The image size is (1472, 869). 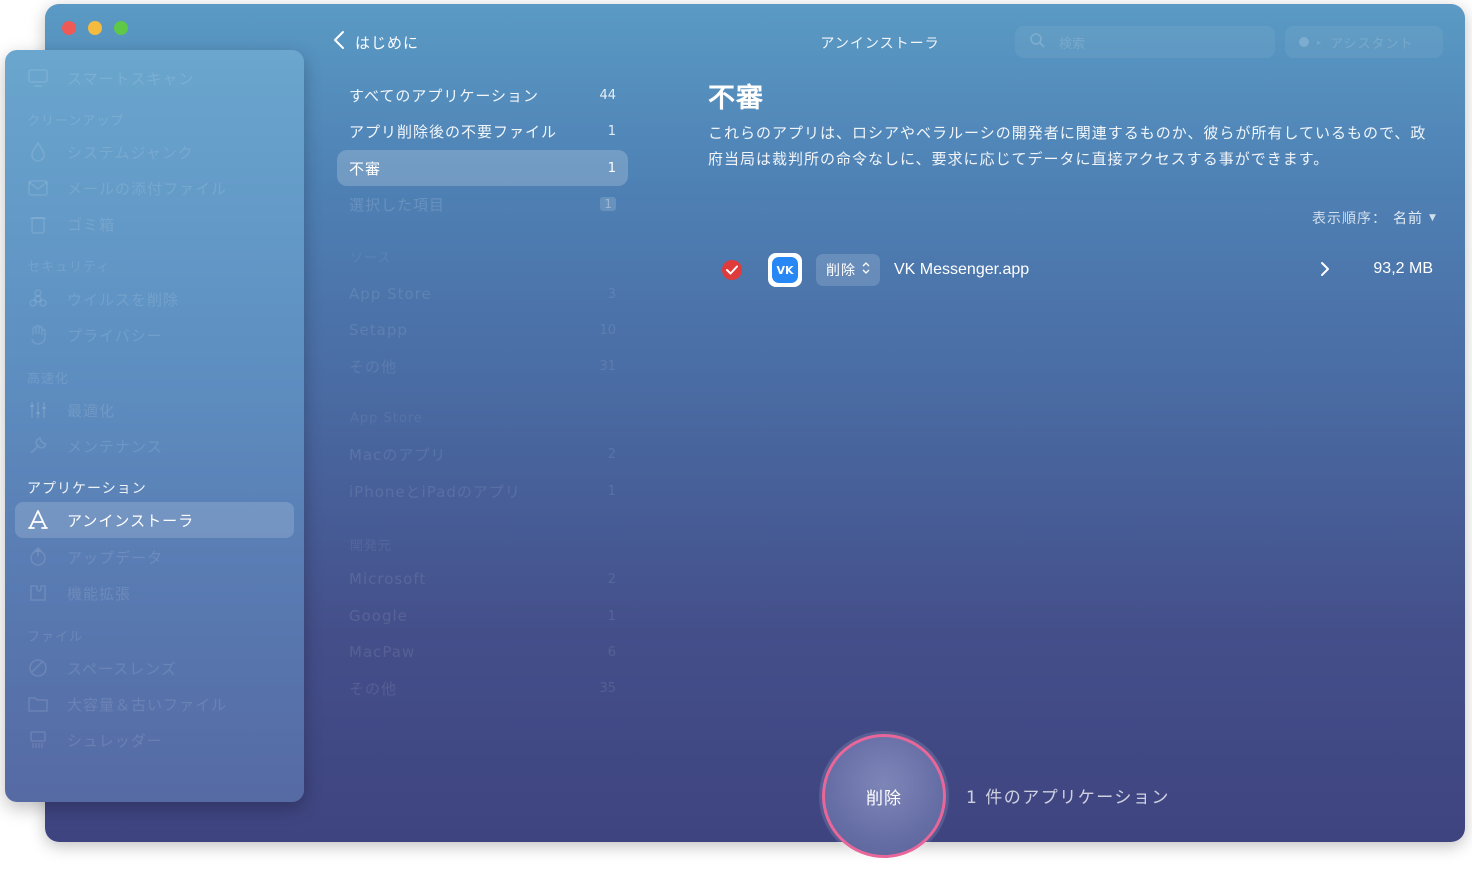 I want to click on sidebar-item-label: アップデータ, so click(x=115, y=557).